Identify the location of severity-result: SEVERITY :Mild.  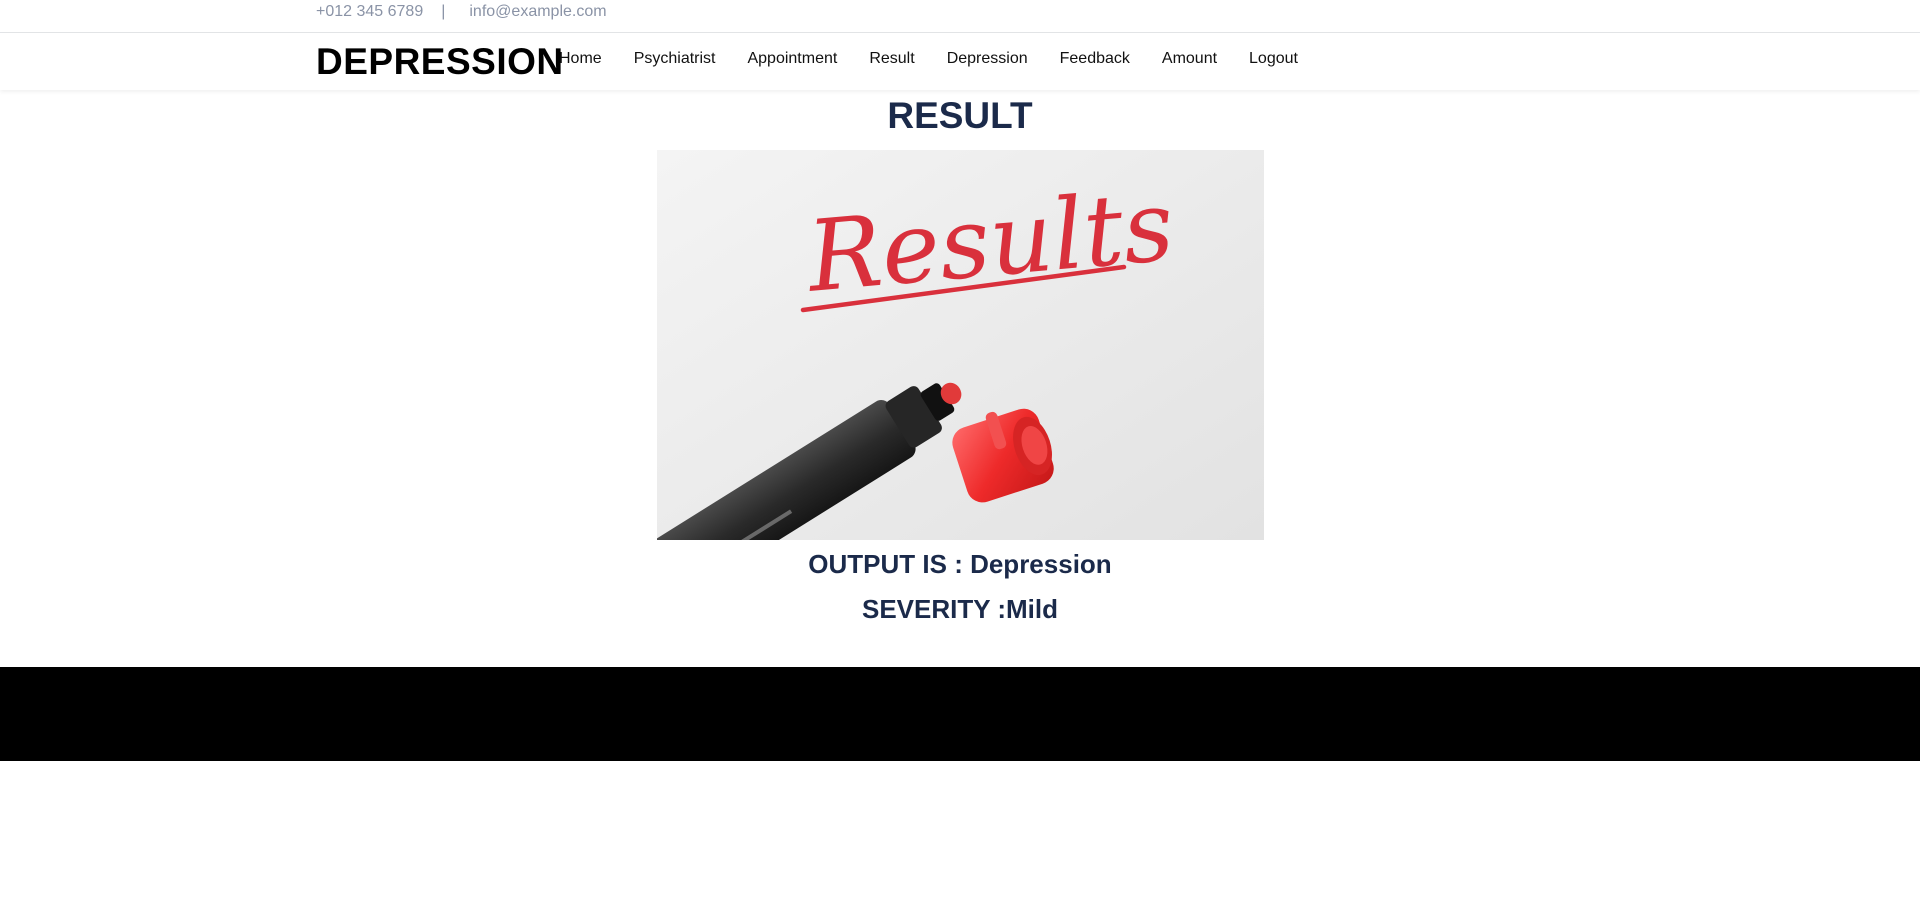
(960, 609).